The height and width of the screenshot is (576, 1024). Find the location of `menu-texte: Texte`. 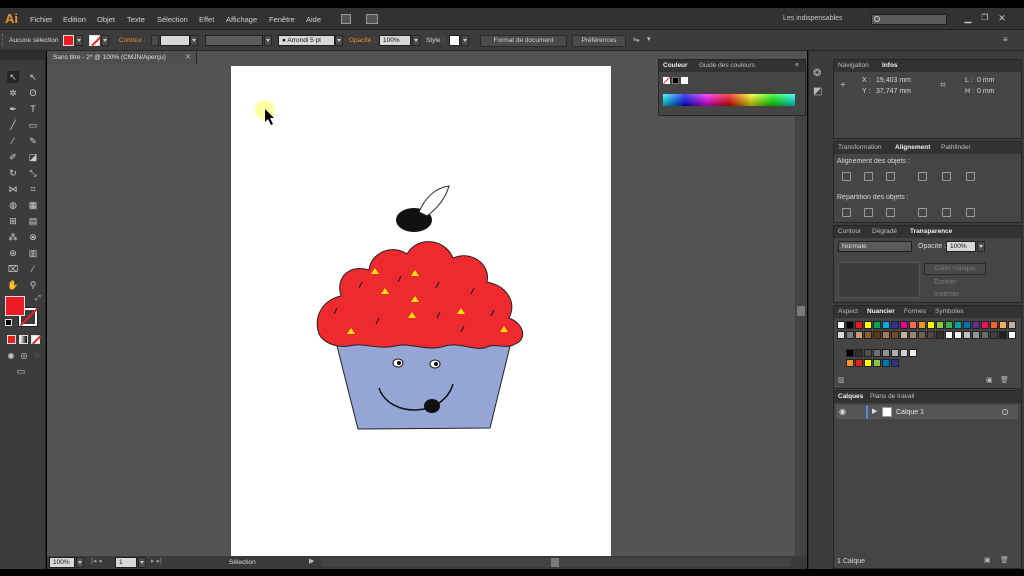

menu-texte: Texte is located at coordinates (136, 19).